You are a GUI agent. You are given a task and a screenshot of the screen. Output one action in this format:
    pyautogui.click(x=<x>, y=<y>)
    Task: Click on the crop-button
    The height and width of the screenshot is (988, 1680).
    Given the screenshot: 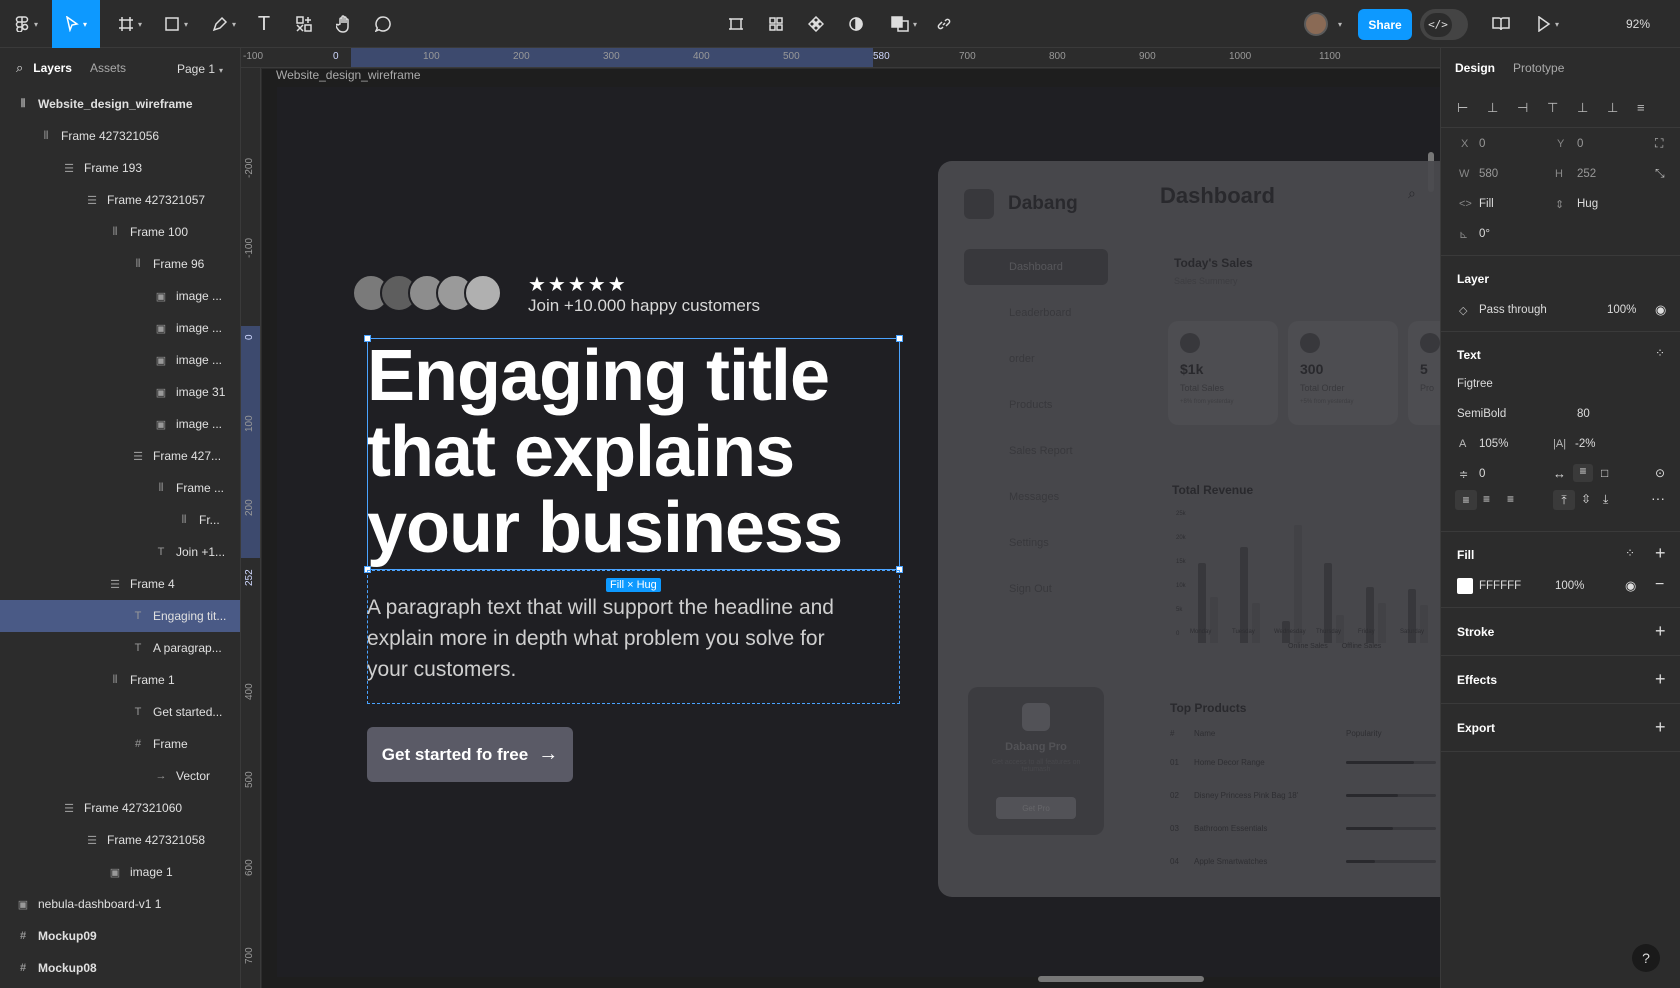 What is the action you would take?
    pyautogui.click(x=736, y=24)
    